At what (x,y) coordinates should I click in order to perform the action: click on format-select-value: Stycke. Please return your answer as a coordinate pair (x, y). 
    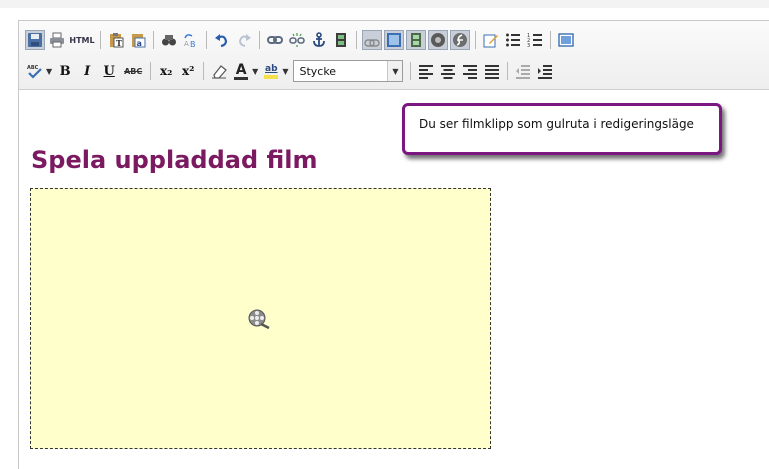
    Looking at the image, I should click on (318, 71).